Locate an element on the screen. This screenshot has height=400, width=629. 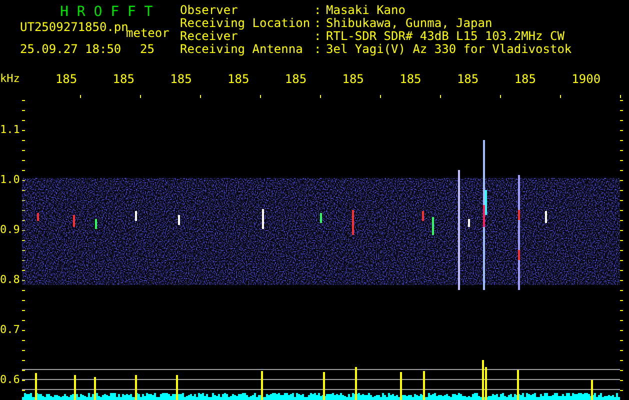
info-value: RTL-SDR SDR# 43dB L15 103.2MHz CW is located at coordinates (446, 36).